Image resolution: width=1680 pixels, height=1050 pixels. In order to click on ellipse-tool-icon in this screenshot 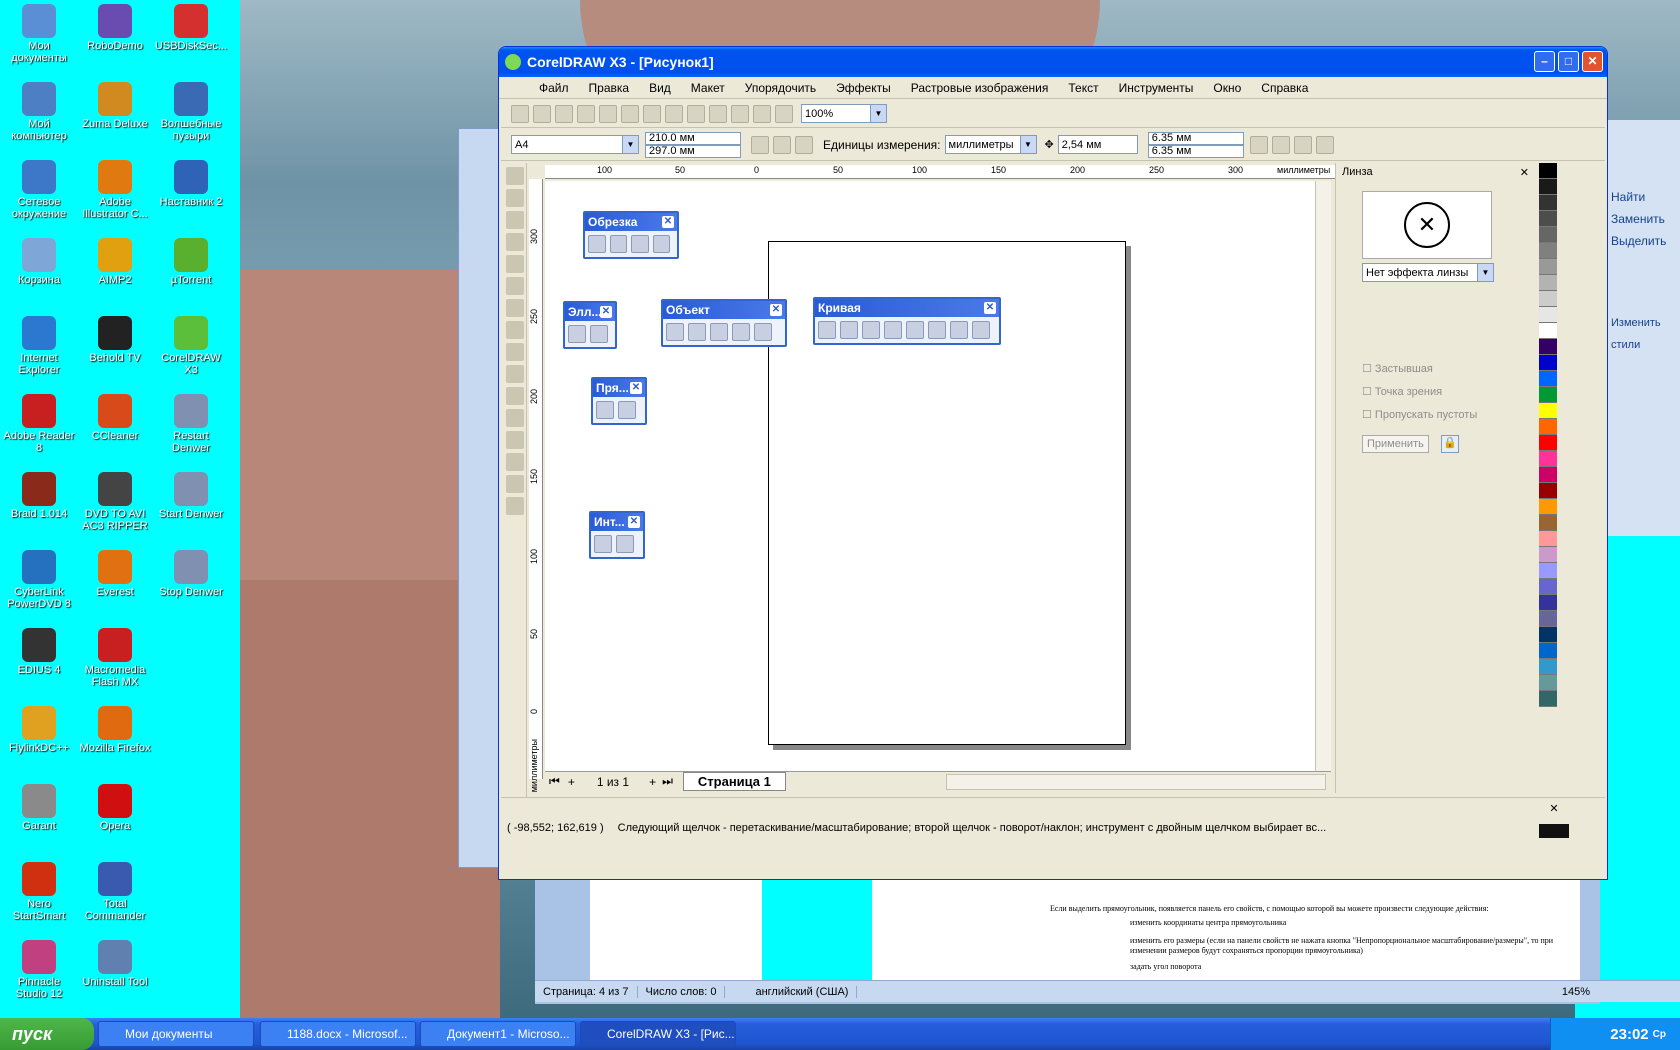, I will do `click(515, 330)`.